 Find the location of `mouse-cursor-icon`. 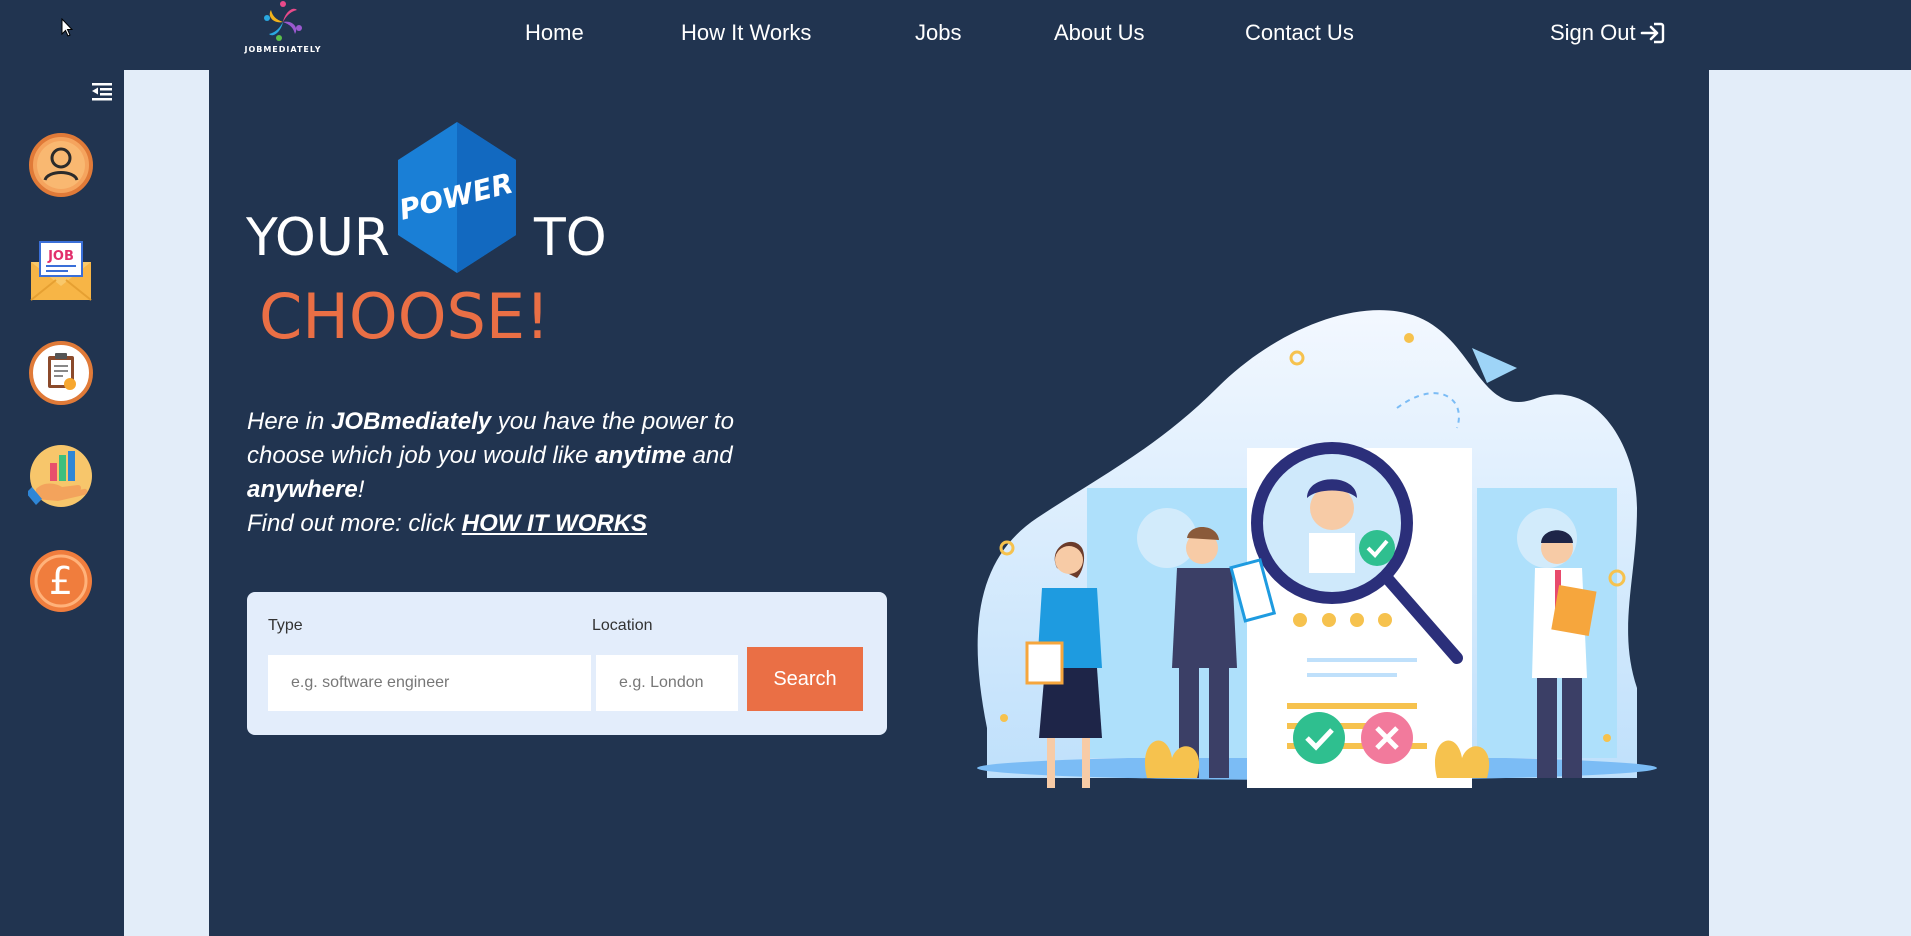

mouse-cursor-icon is located at coordinates (67, 27).